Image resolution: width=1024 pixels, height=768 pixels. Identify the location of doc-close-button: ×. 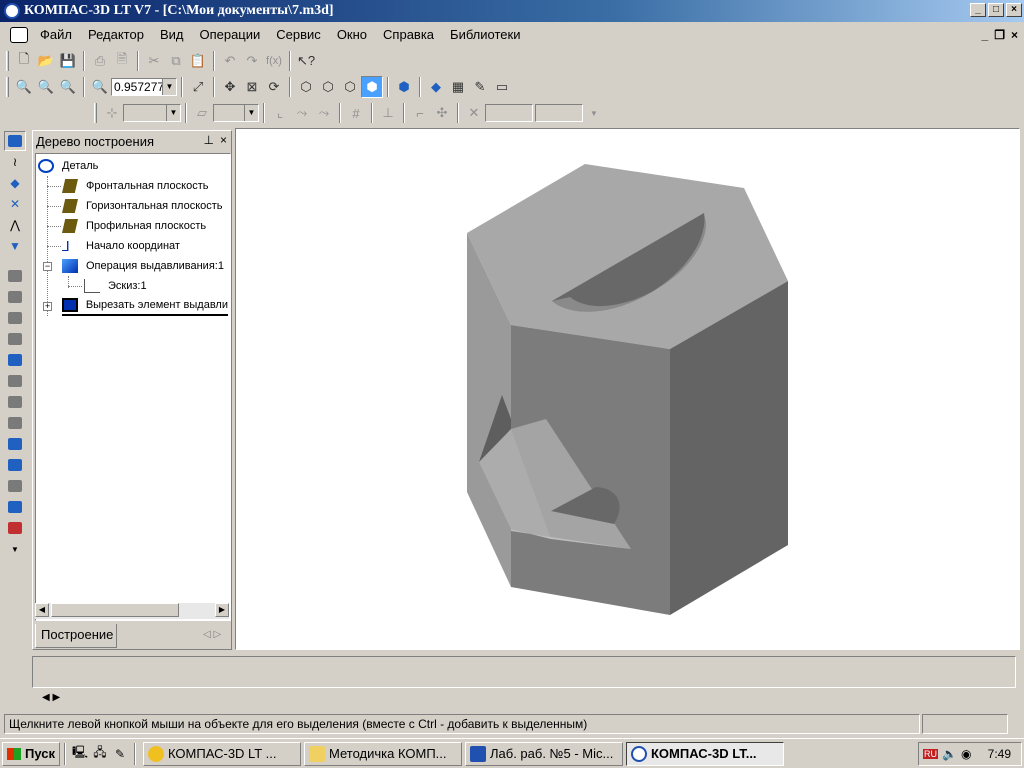
(1014, 35).